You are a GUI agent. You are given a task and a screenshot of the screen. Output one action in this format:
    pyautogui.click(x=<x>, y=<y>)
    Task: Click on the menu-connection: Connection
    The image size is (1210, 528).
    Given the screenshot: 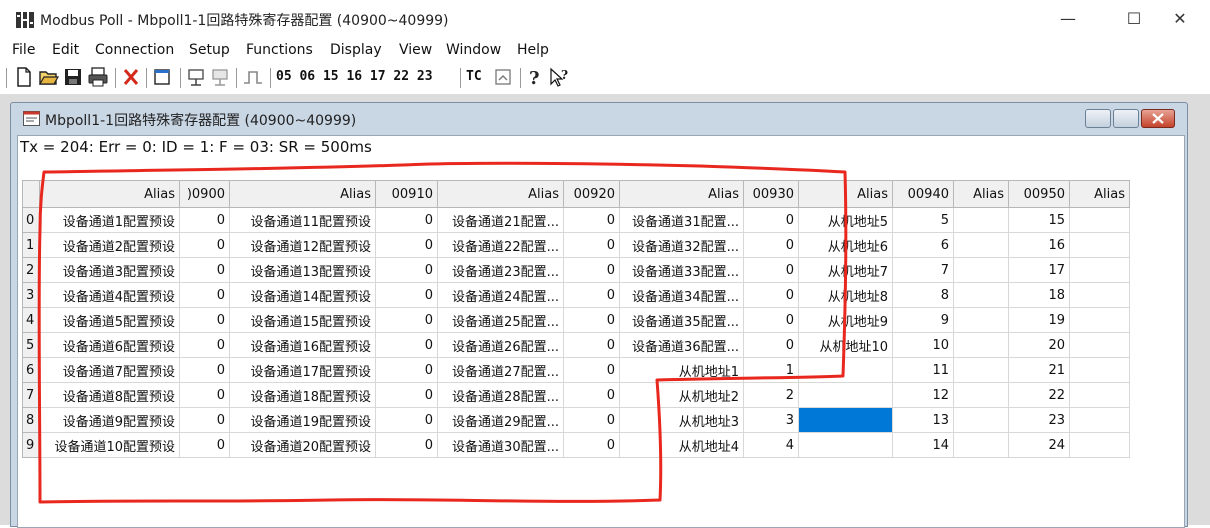 What is the action you would take?
    pyautogui.click(x=134, y=50)
    